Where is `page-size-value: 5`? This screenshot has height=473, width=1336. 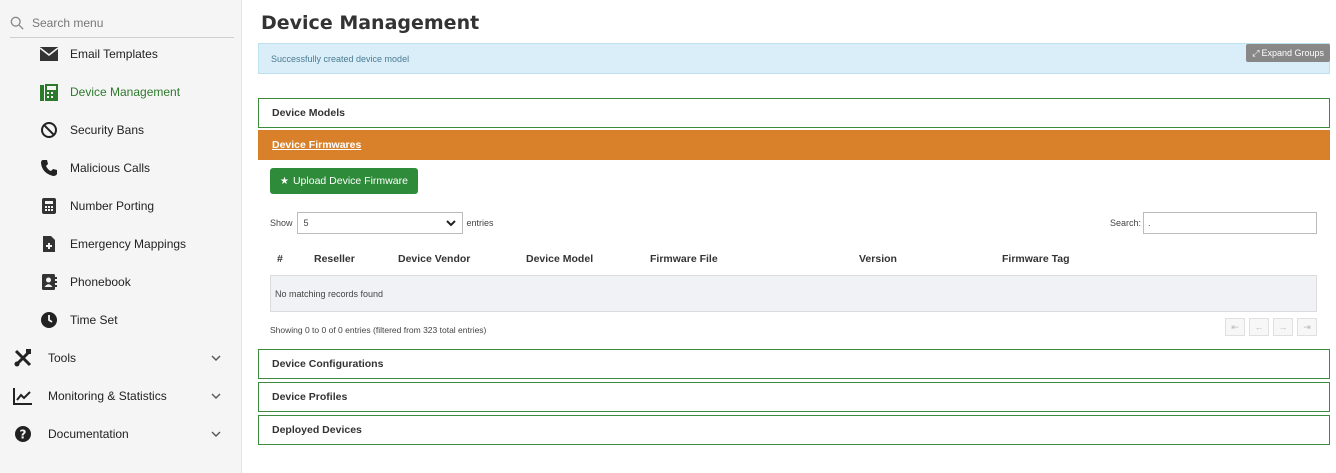 page-size-value: 5 is located at coordinates (306, 223).